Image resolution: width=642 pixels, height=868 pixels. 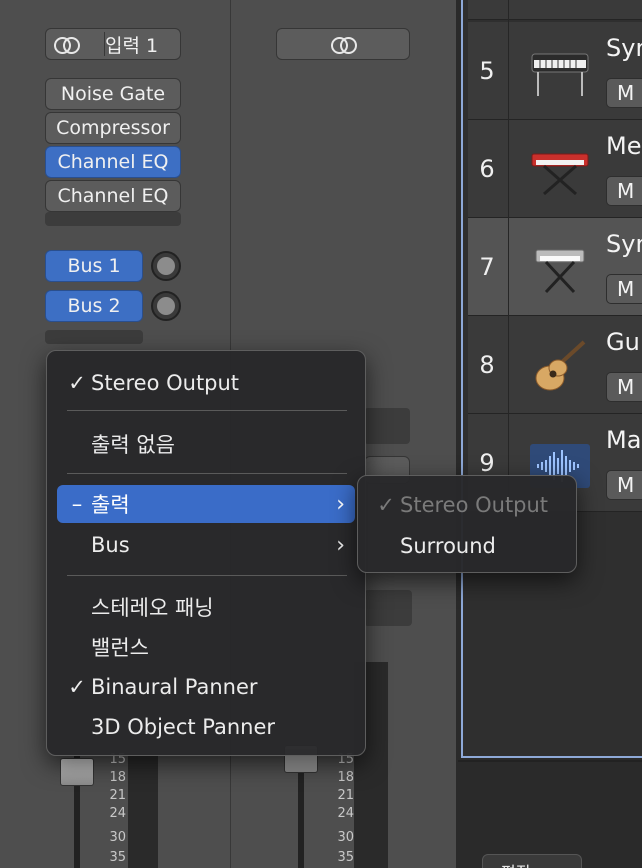 I want to click on submenu-item-stereo-output: ✓ Stereo Output, so click(x=468, y=505).